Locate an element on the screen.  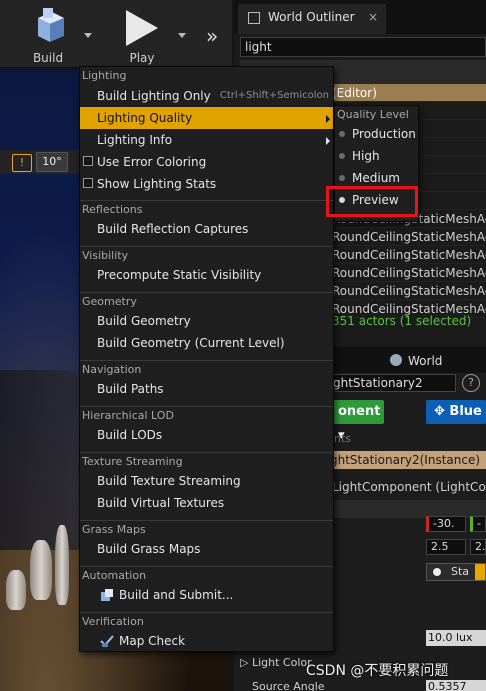
component-instance-row: ghtStationary2(Instance) is located at coordinates (406, 460).